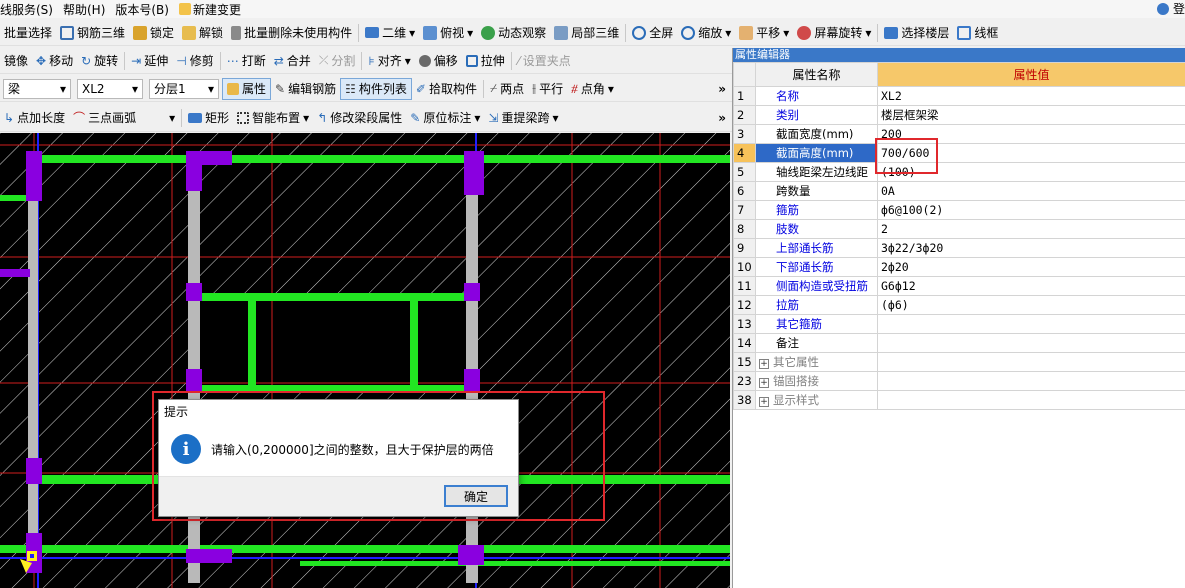 This screenshot has height=588, width=1185. I want to click on property-row: 1 名称 XL2, so click(959, 96).